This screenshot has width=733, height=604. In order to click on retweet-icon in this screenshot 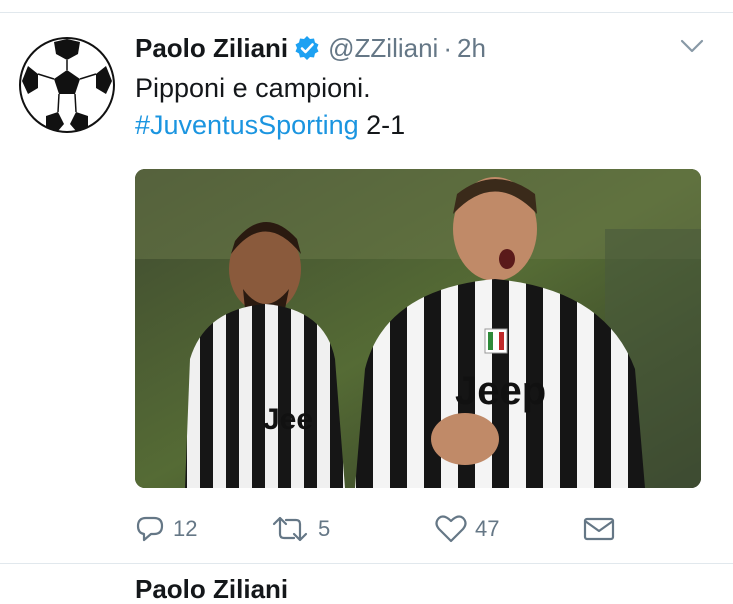, I will do `click(290, 529)`.